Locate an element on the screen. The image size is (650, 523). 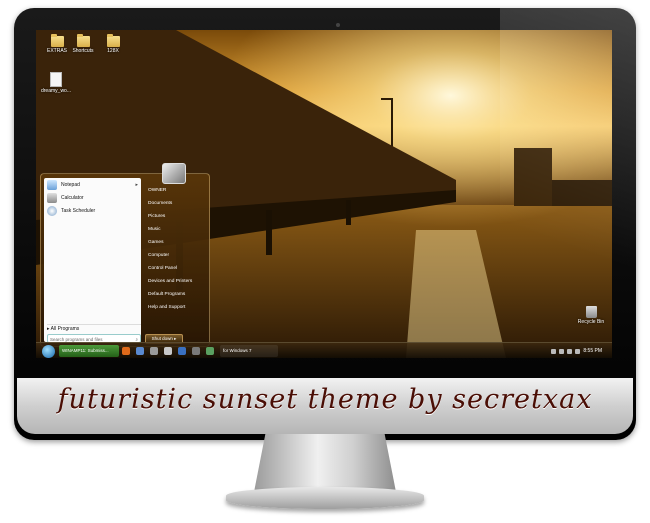
start-right-help-support: Help and Support is located at coordinates (176, 307).